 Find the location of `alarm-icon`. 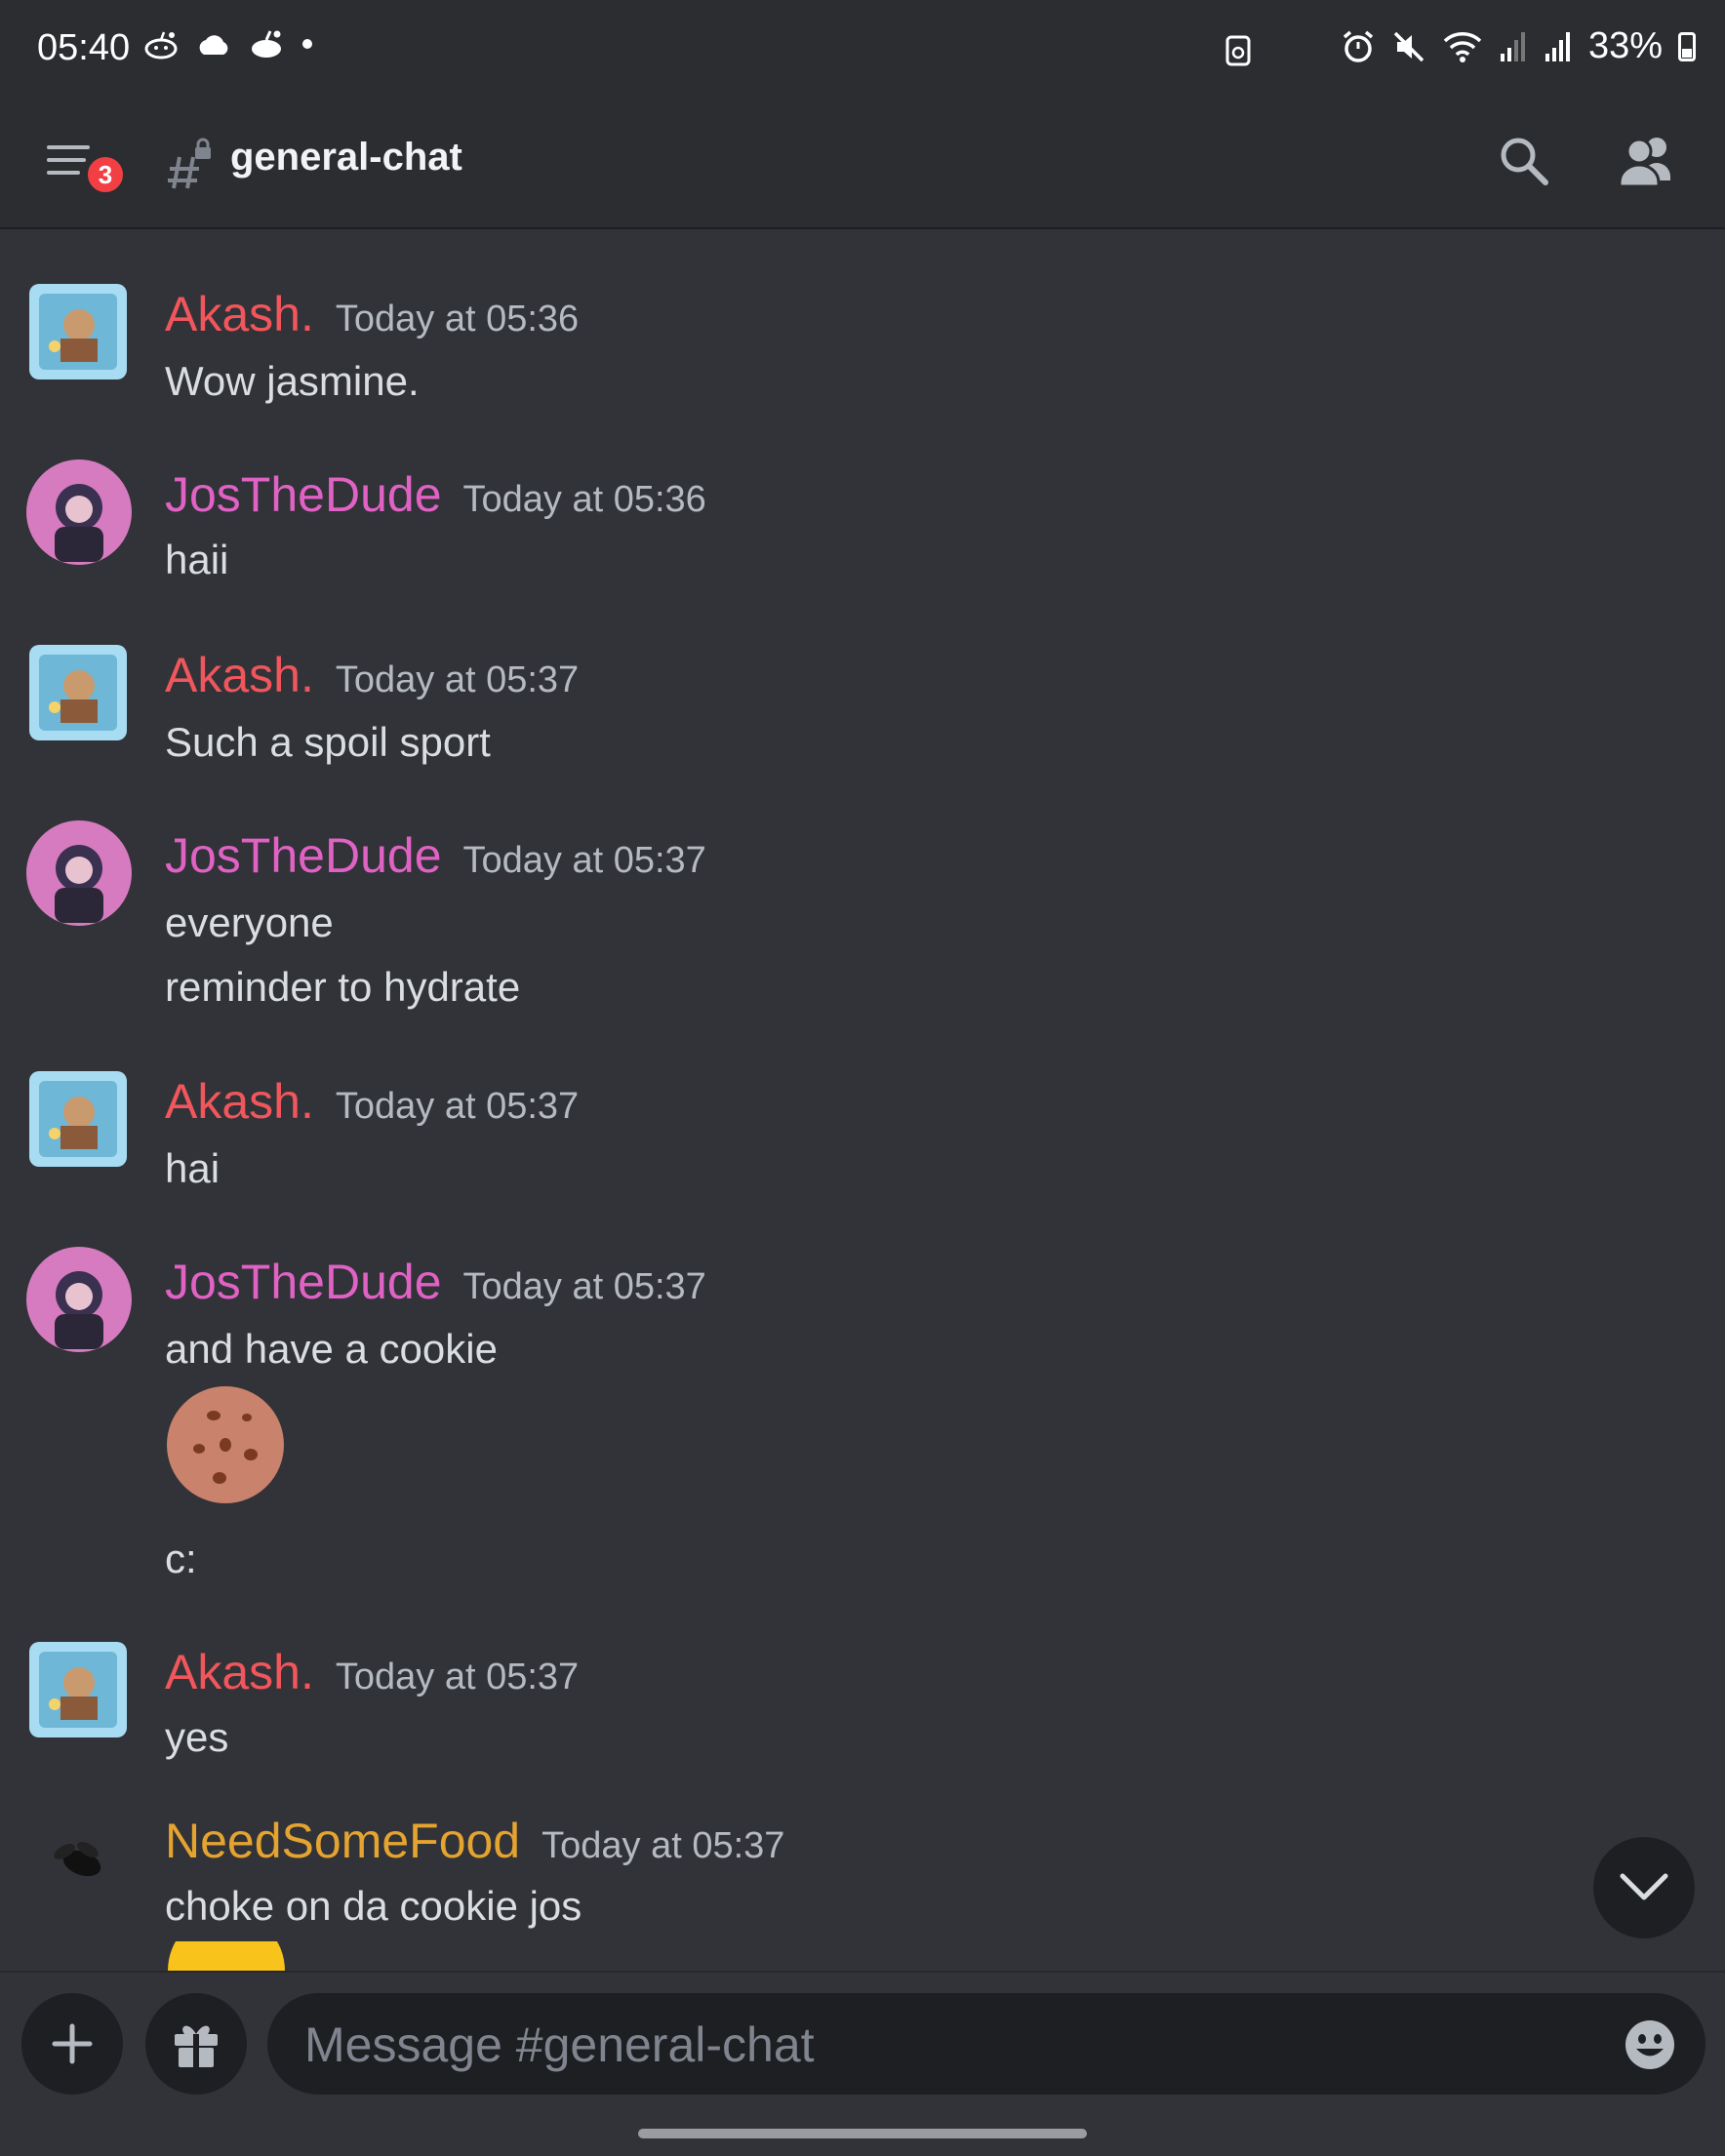

alarm-icon is located at coordinates (1358, 46).